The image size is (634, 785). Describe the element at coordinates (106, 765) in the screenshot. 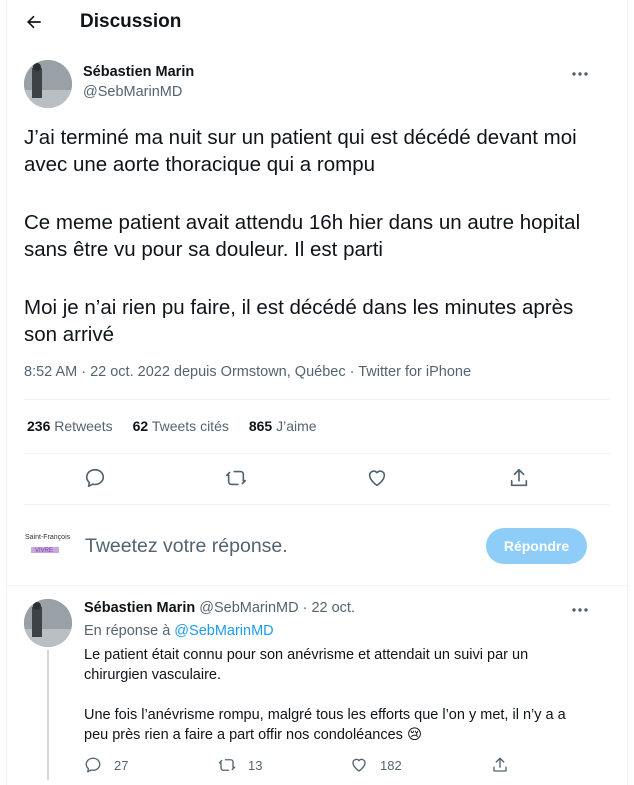

I see `reply-reply-action: 27` at that location.